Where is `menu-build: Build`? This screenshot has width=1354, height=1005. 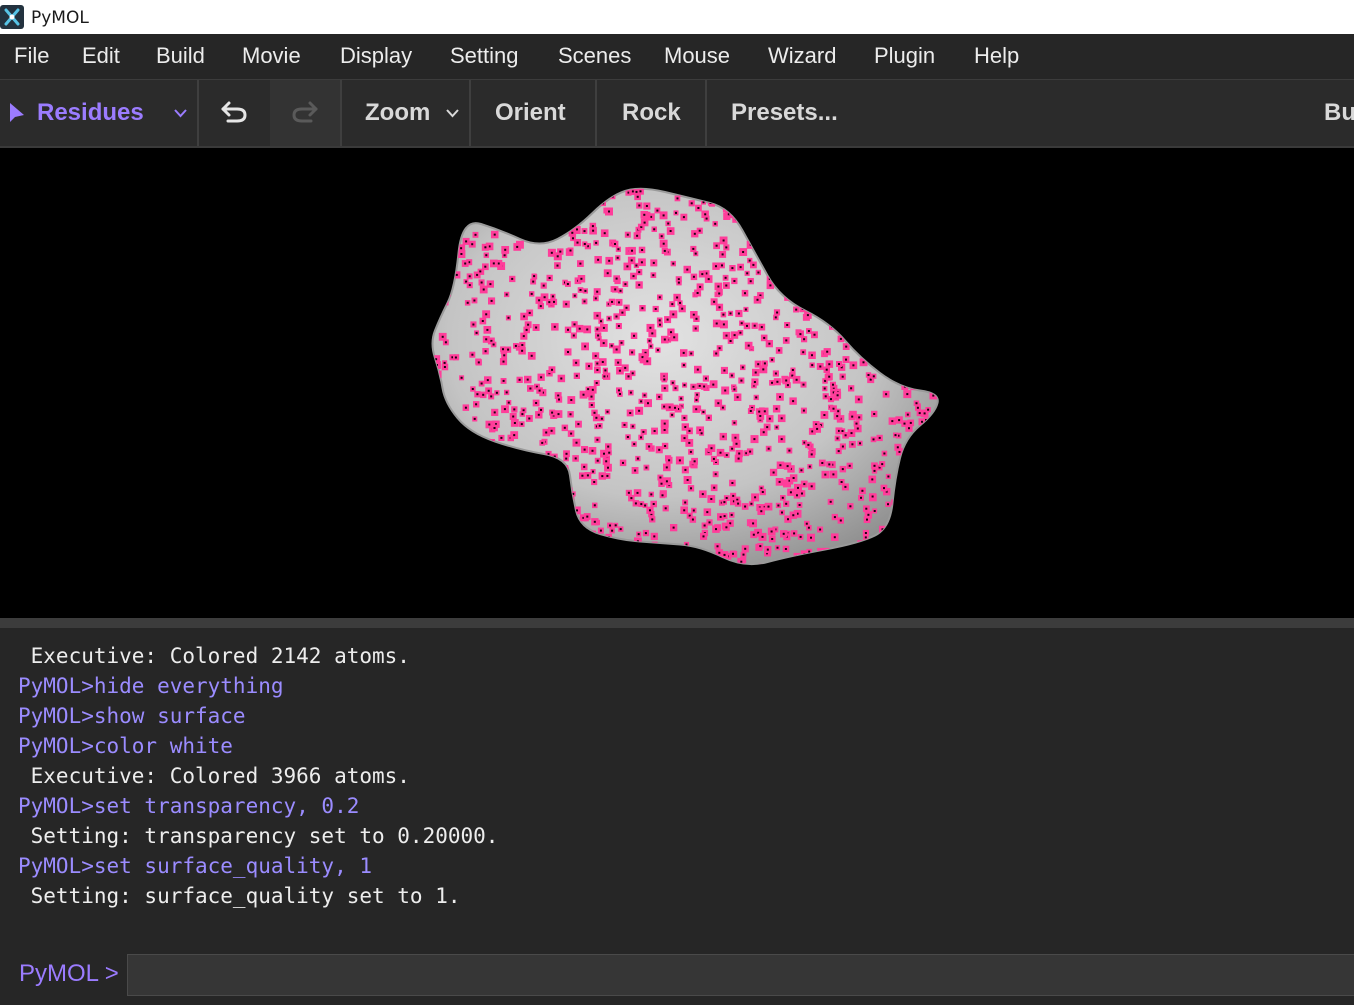 menu-build: Build is located at coordinates (180, 56).